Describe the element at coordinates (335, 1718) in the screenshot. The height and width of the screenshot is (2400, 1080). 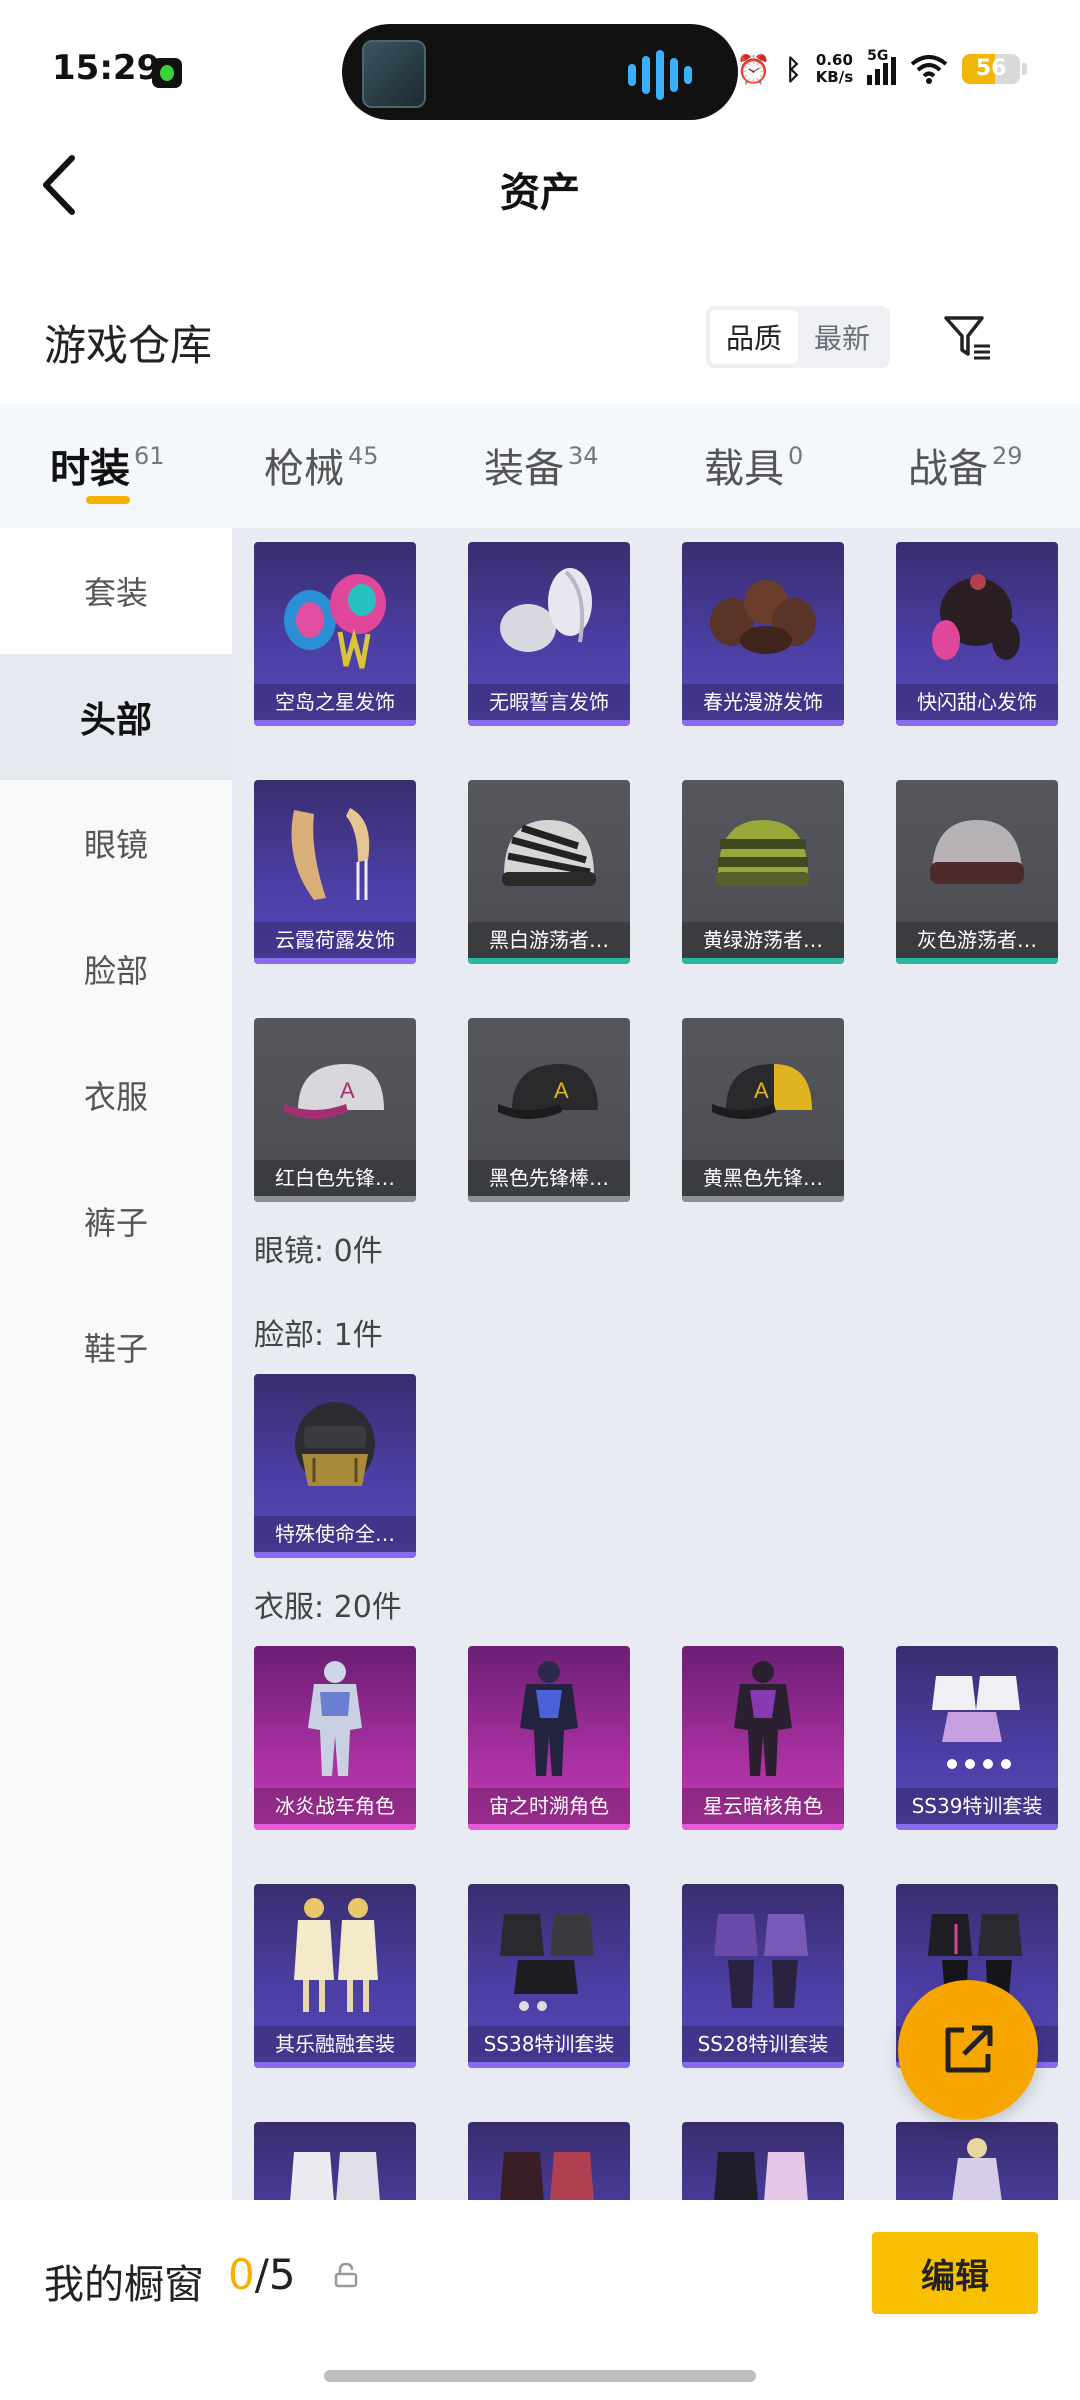
I see `character-outfit-art` at that location.